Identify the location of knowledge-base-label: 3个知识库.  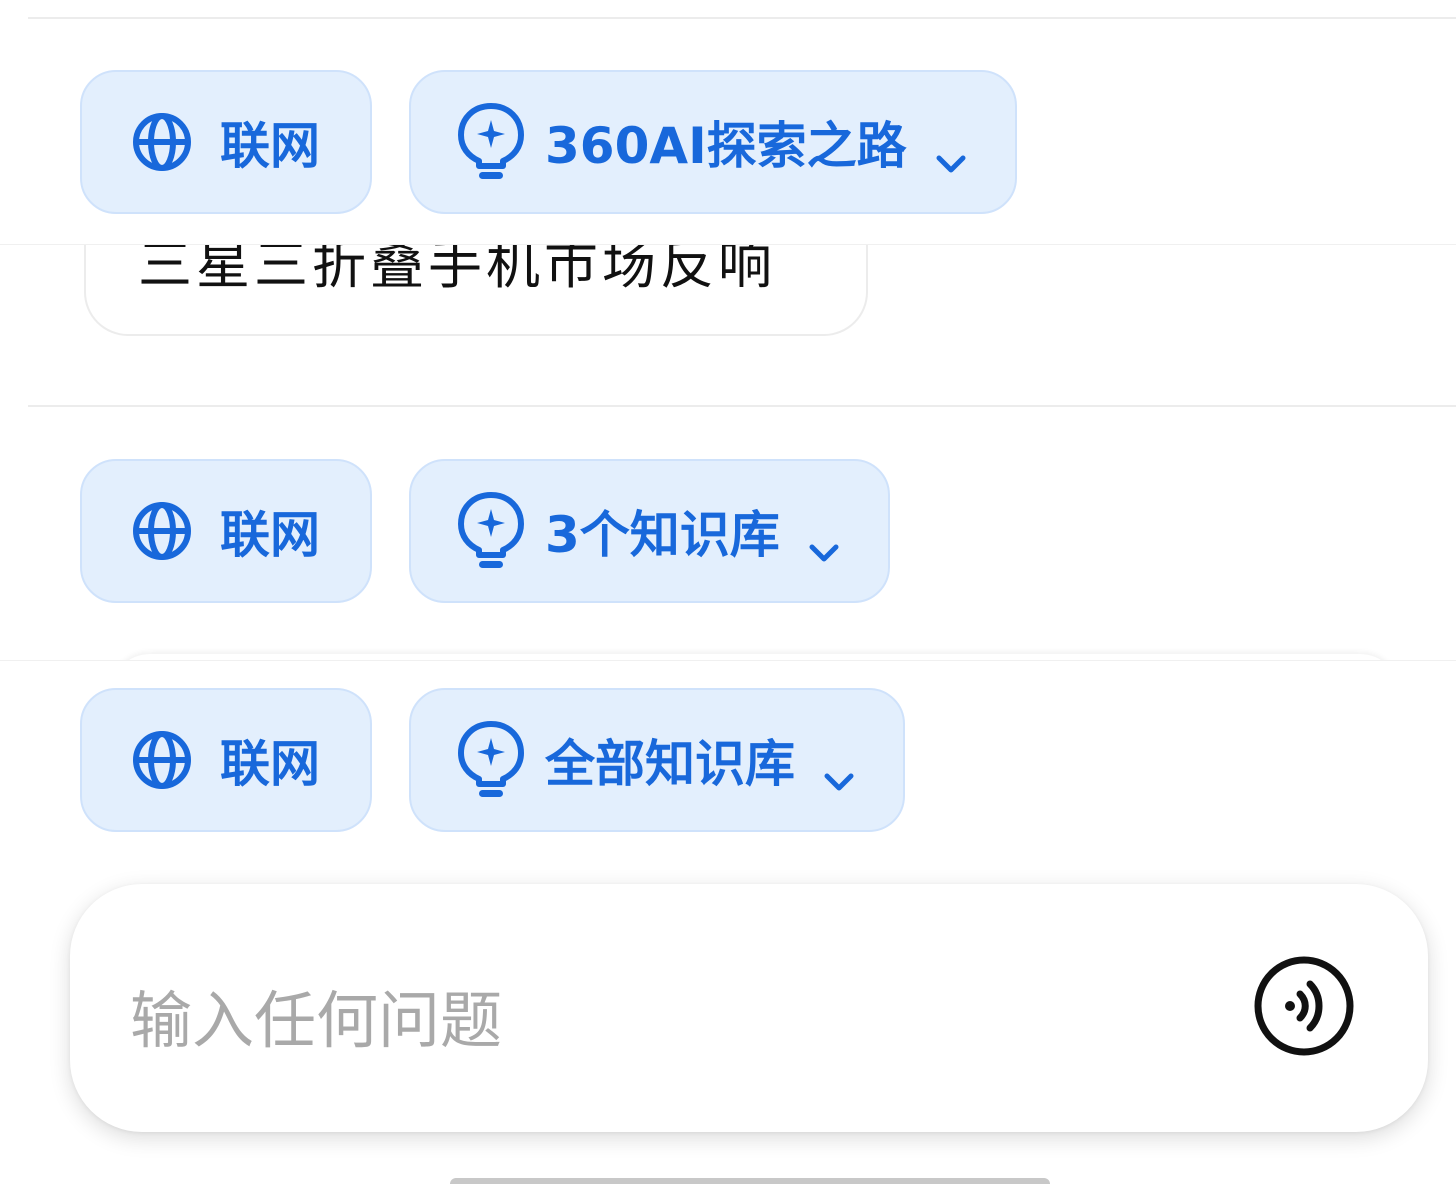
(662, 535).